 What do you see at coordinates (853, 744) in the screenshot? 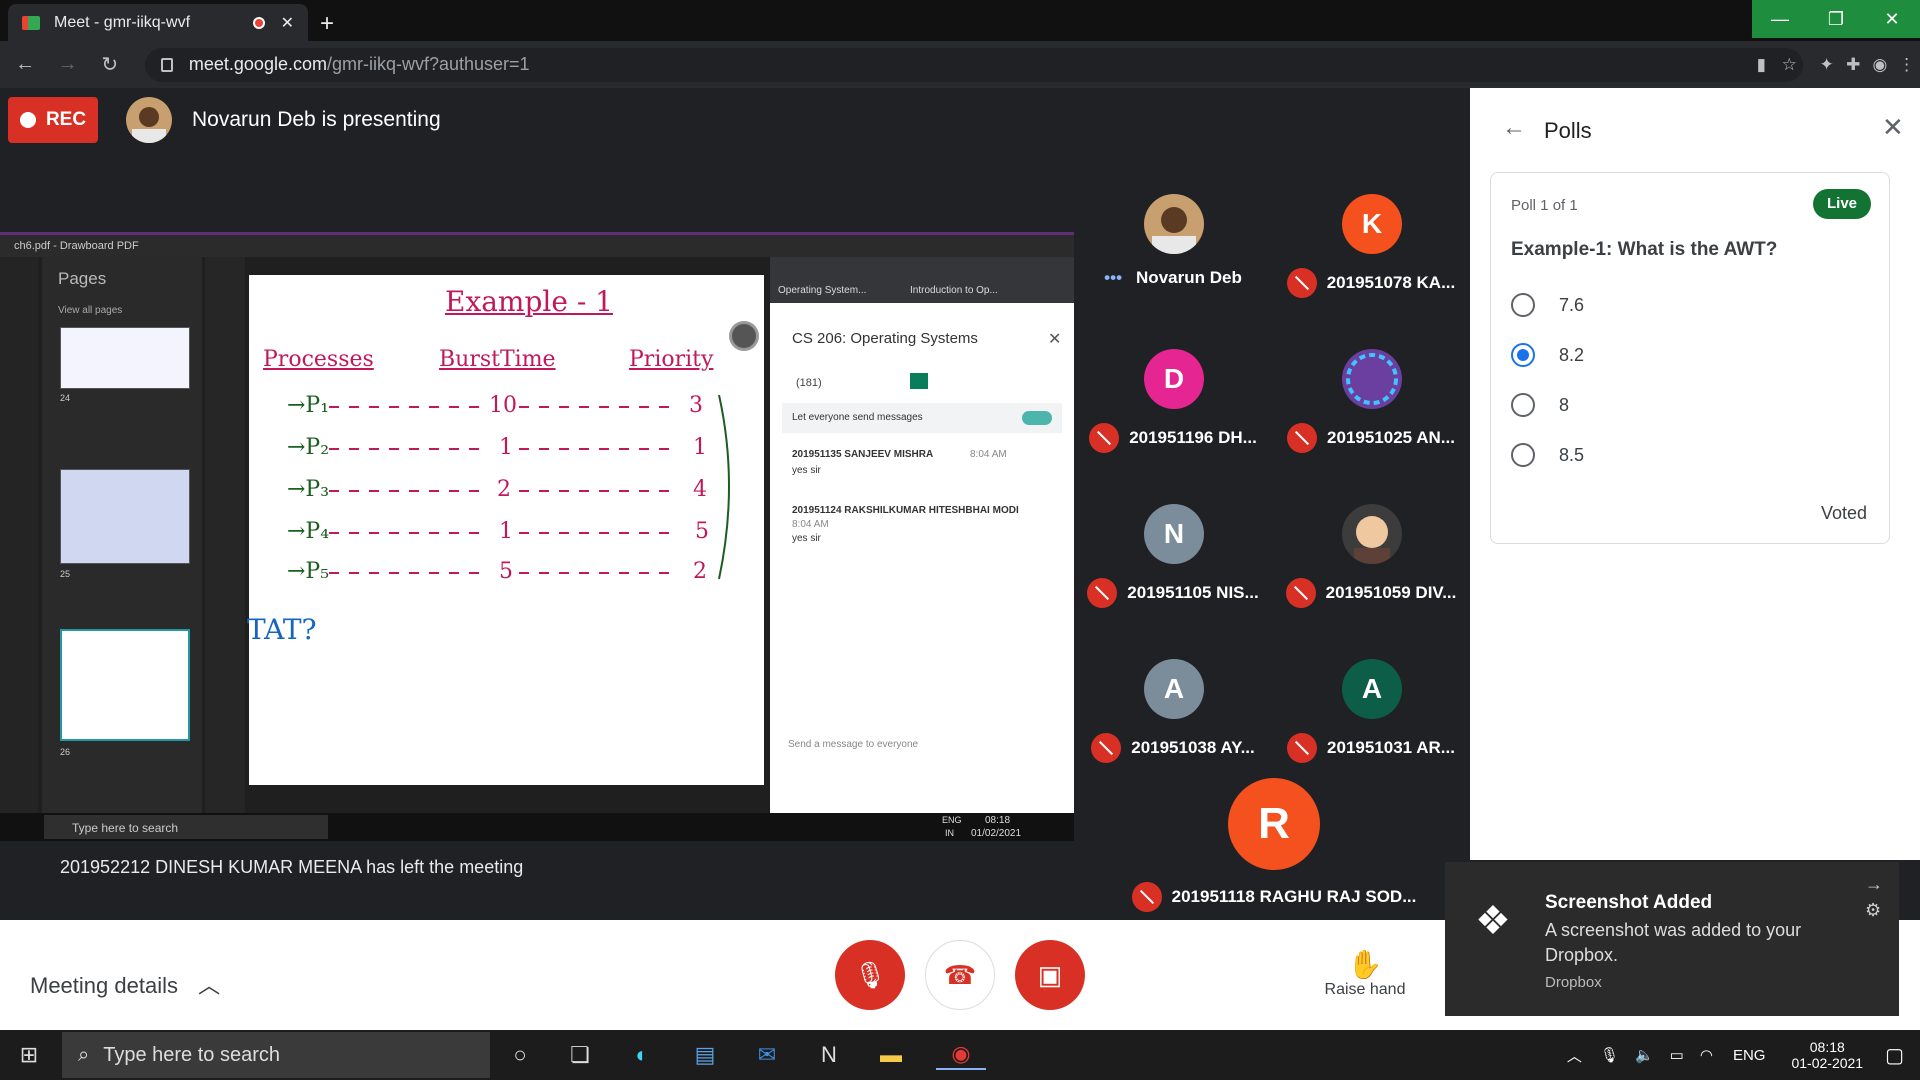
I see `chat-send-input: Send a message to everyone` at bounding box center [853, 744].